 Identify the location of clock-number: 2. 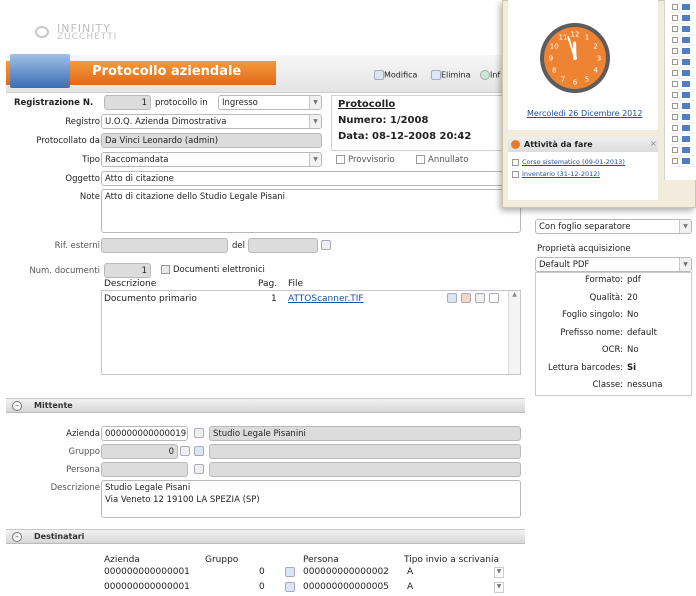
(596, 47).